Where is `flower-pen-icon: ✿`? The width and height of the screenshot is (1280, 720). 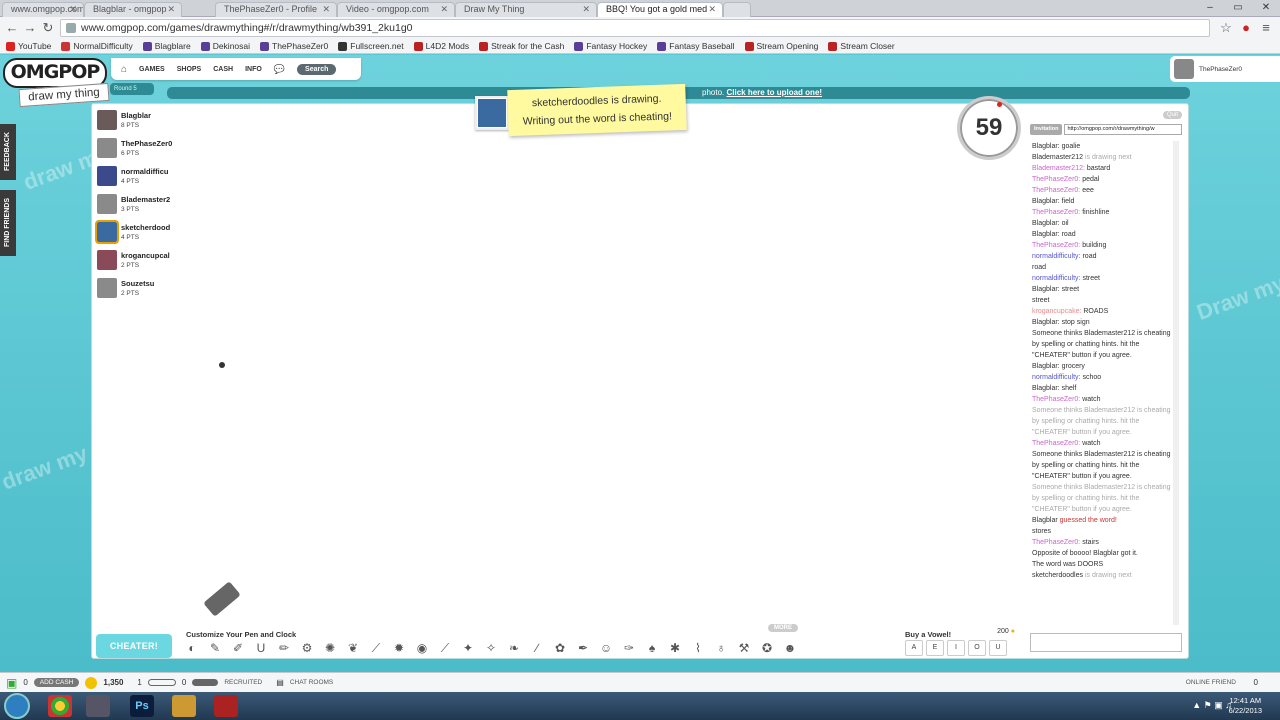 flower-pen-icon: ✿ is located at coordinates (560, 648).